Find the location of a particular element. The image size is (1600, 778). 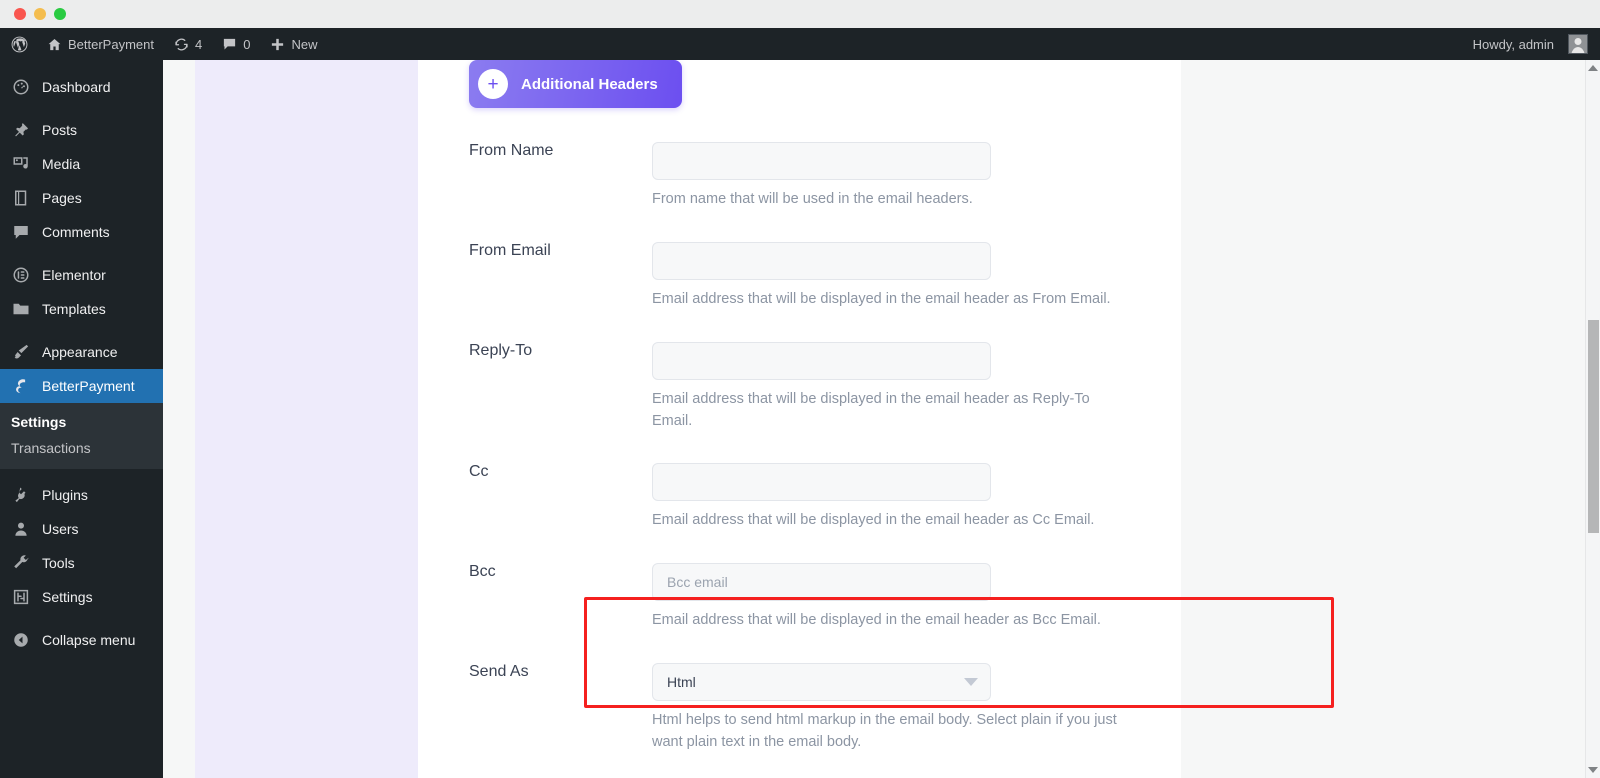

elementor-icon is located at coordinates (21, 275).